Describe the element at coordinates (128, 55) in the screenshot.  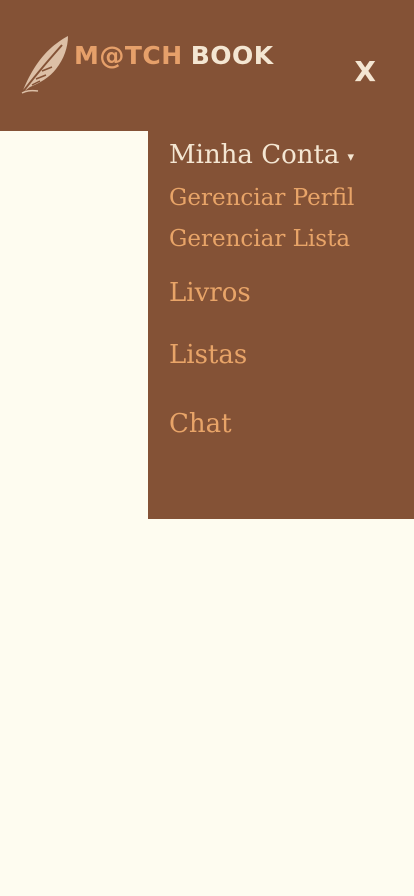
I see `logo-match-text: M@TCH` at that location.